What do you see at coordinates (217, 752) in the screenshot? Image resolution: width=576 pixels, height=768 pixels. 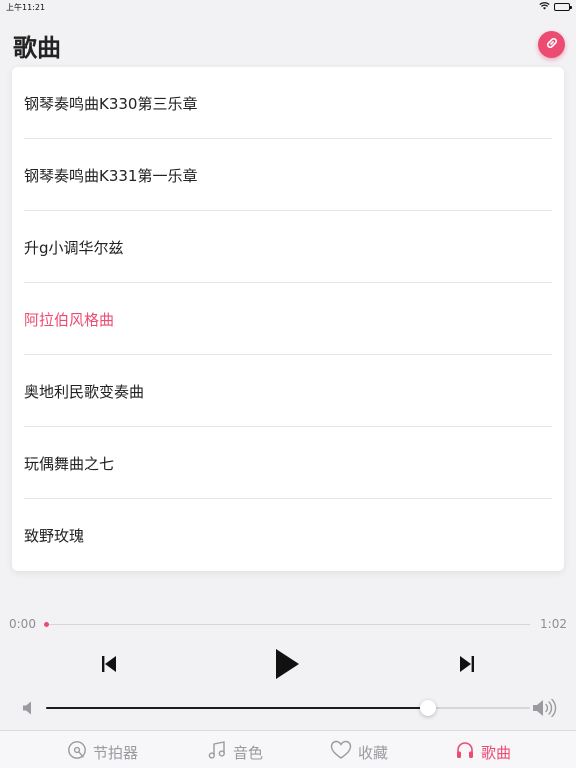 I see `music-note-icon` at bounding box center [217, 752].